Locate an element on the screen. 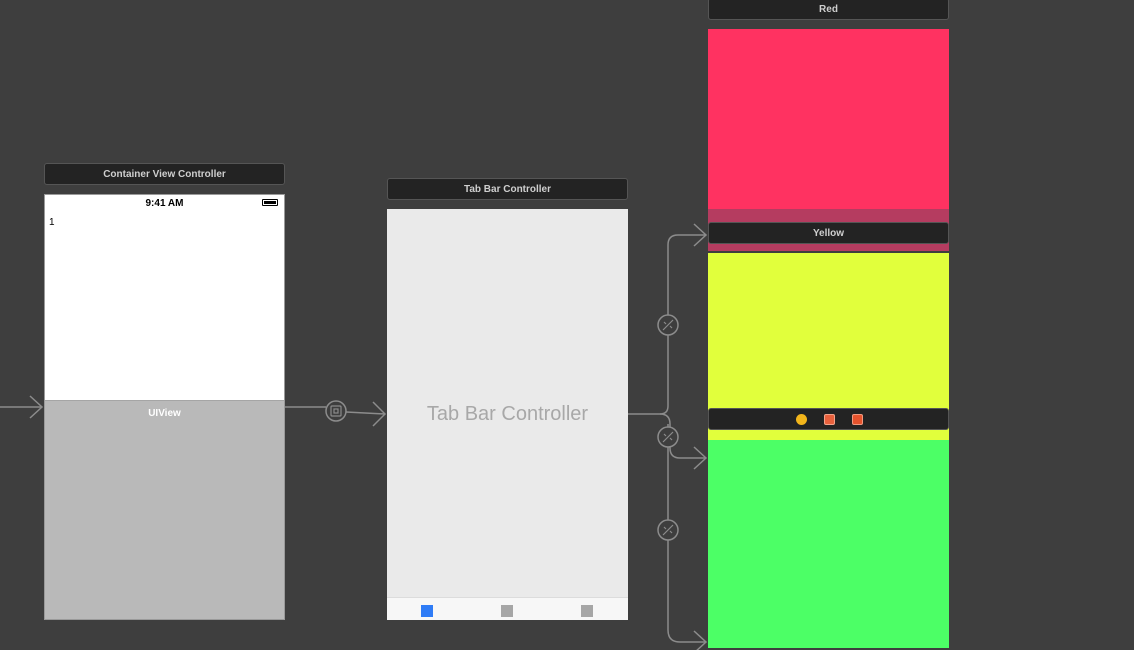 Image resolution: width=1134 pixels, height=650 pixels. exit-icon is located at coordinates (857, 419).